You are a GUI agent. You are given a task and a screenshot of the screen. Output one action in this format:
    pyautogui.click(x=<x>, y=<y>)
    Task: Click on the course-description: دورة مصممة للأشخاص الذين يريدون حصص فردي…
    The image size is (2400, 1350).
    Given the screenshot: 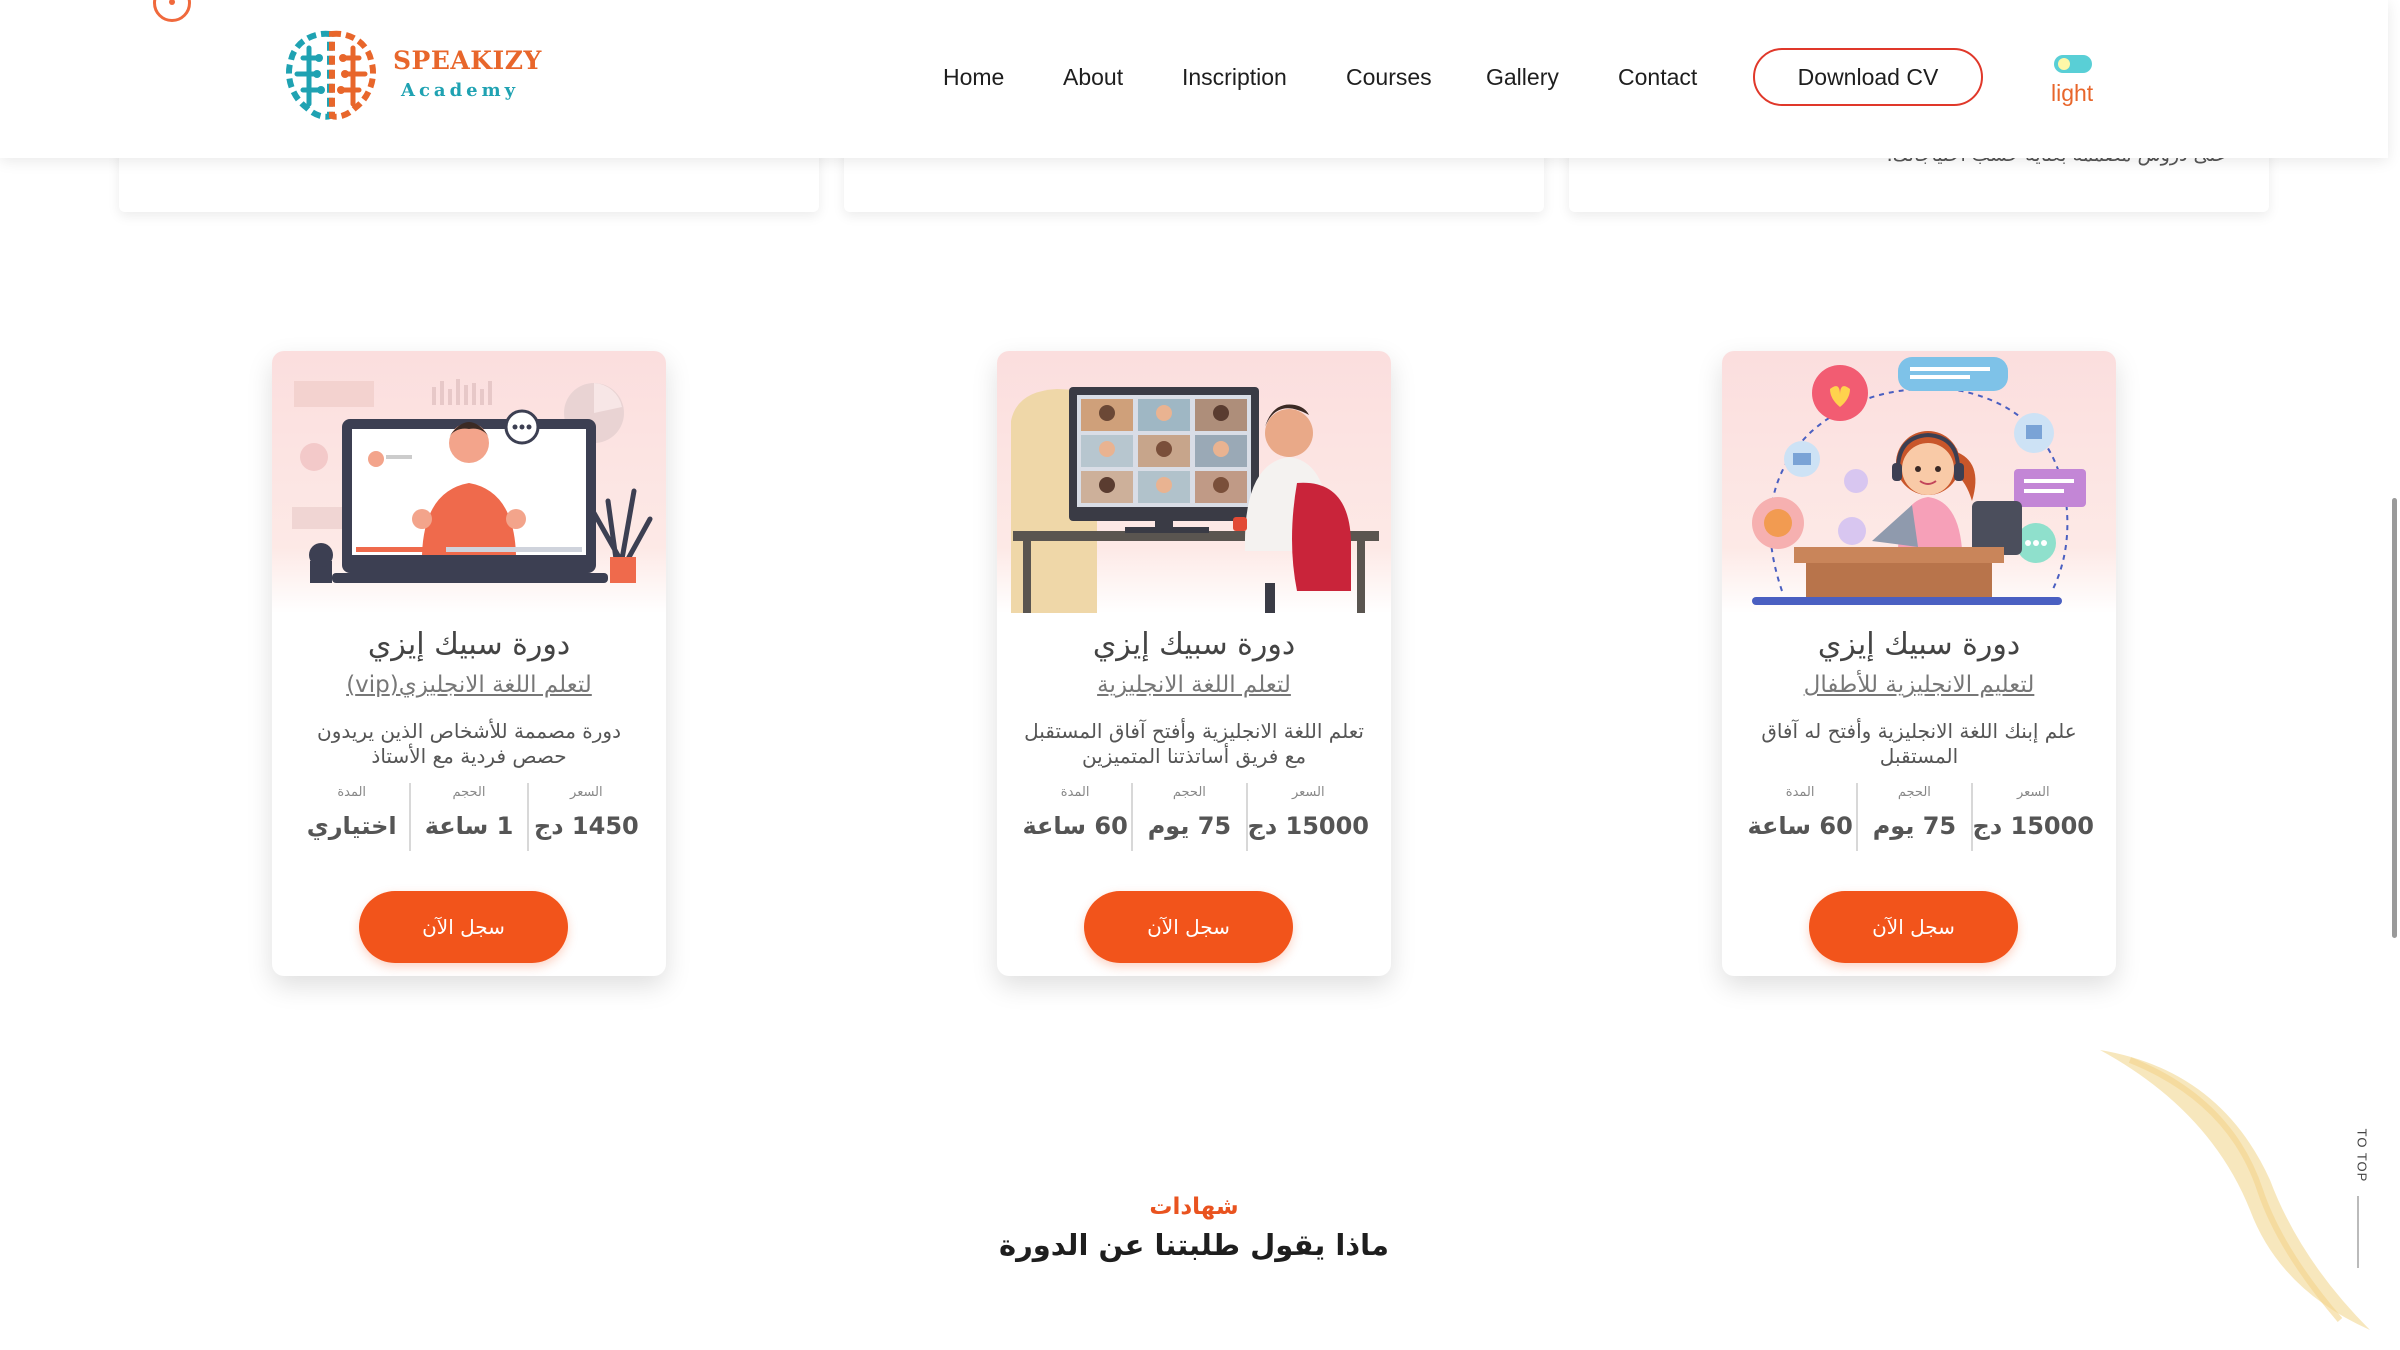 What is the action you would take?
    pyautogui.click(x=469, y=743)
    